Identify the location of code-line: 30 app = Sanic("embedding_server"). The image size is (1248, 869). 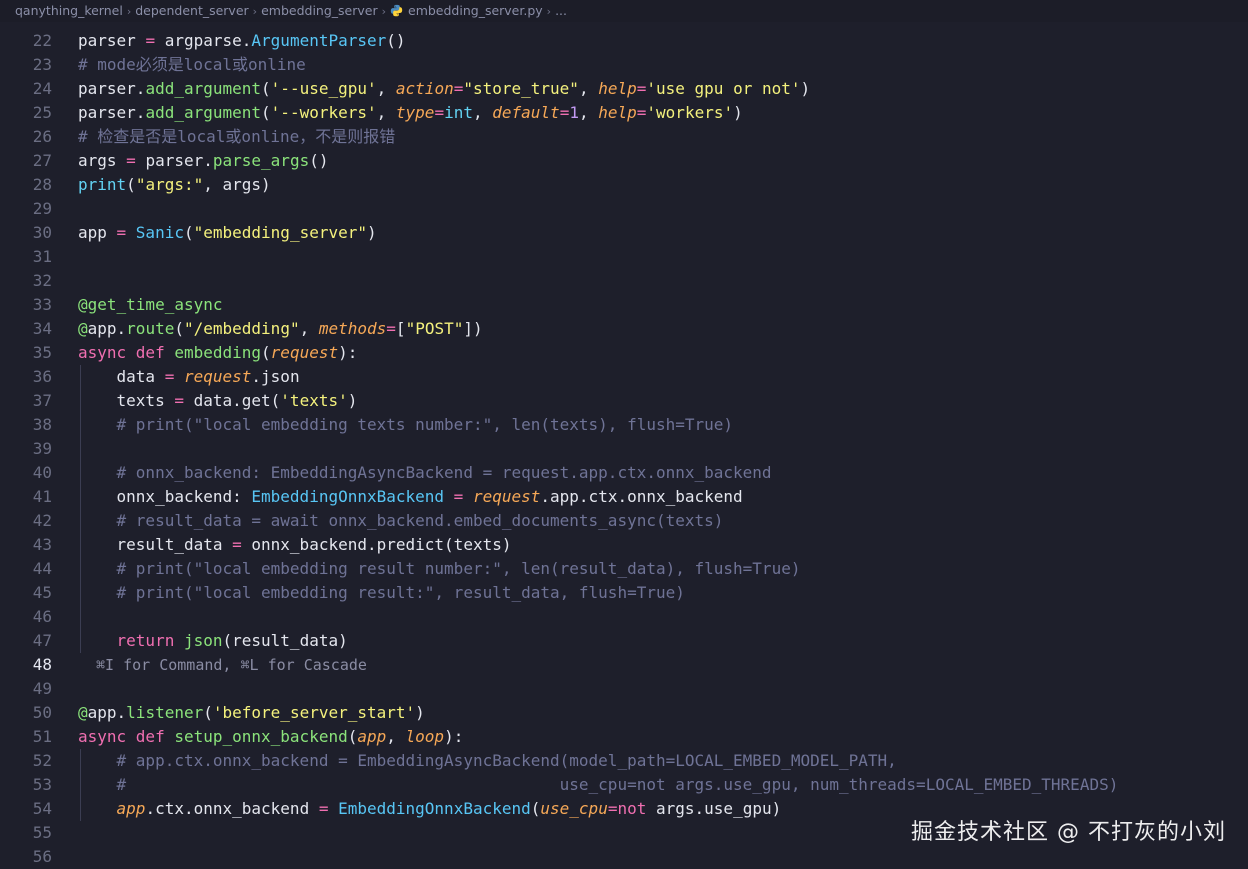
(624, 233).